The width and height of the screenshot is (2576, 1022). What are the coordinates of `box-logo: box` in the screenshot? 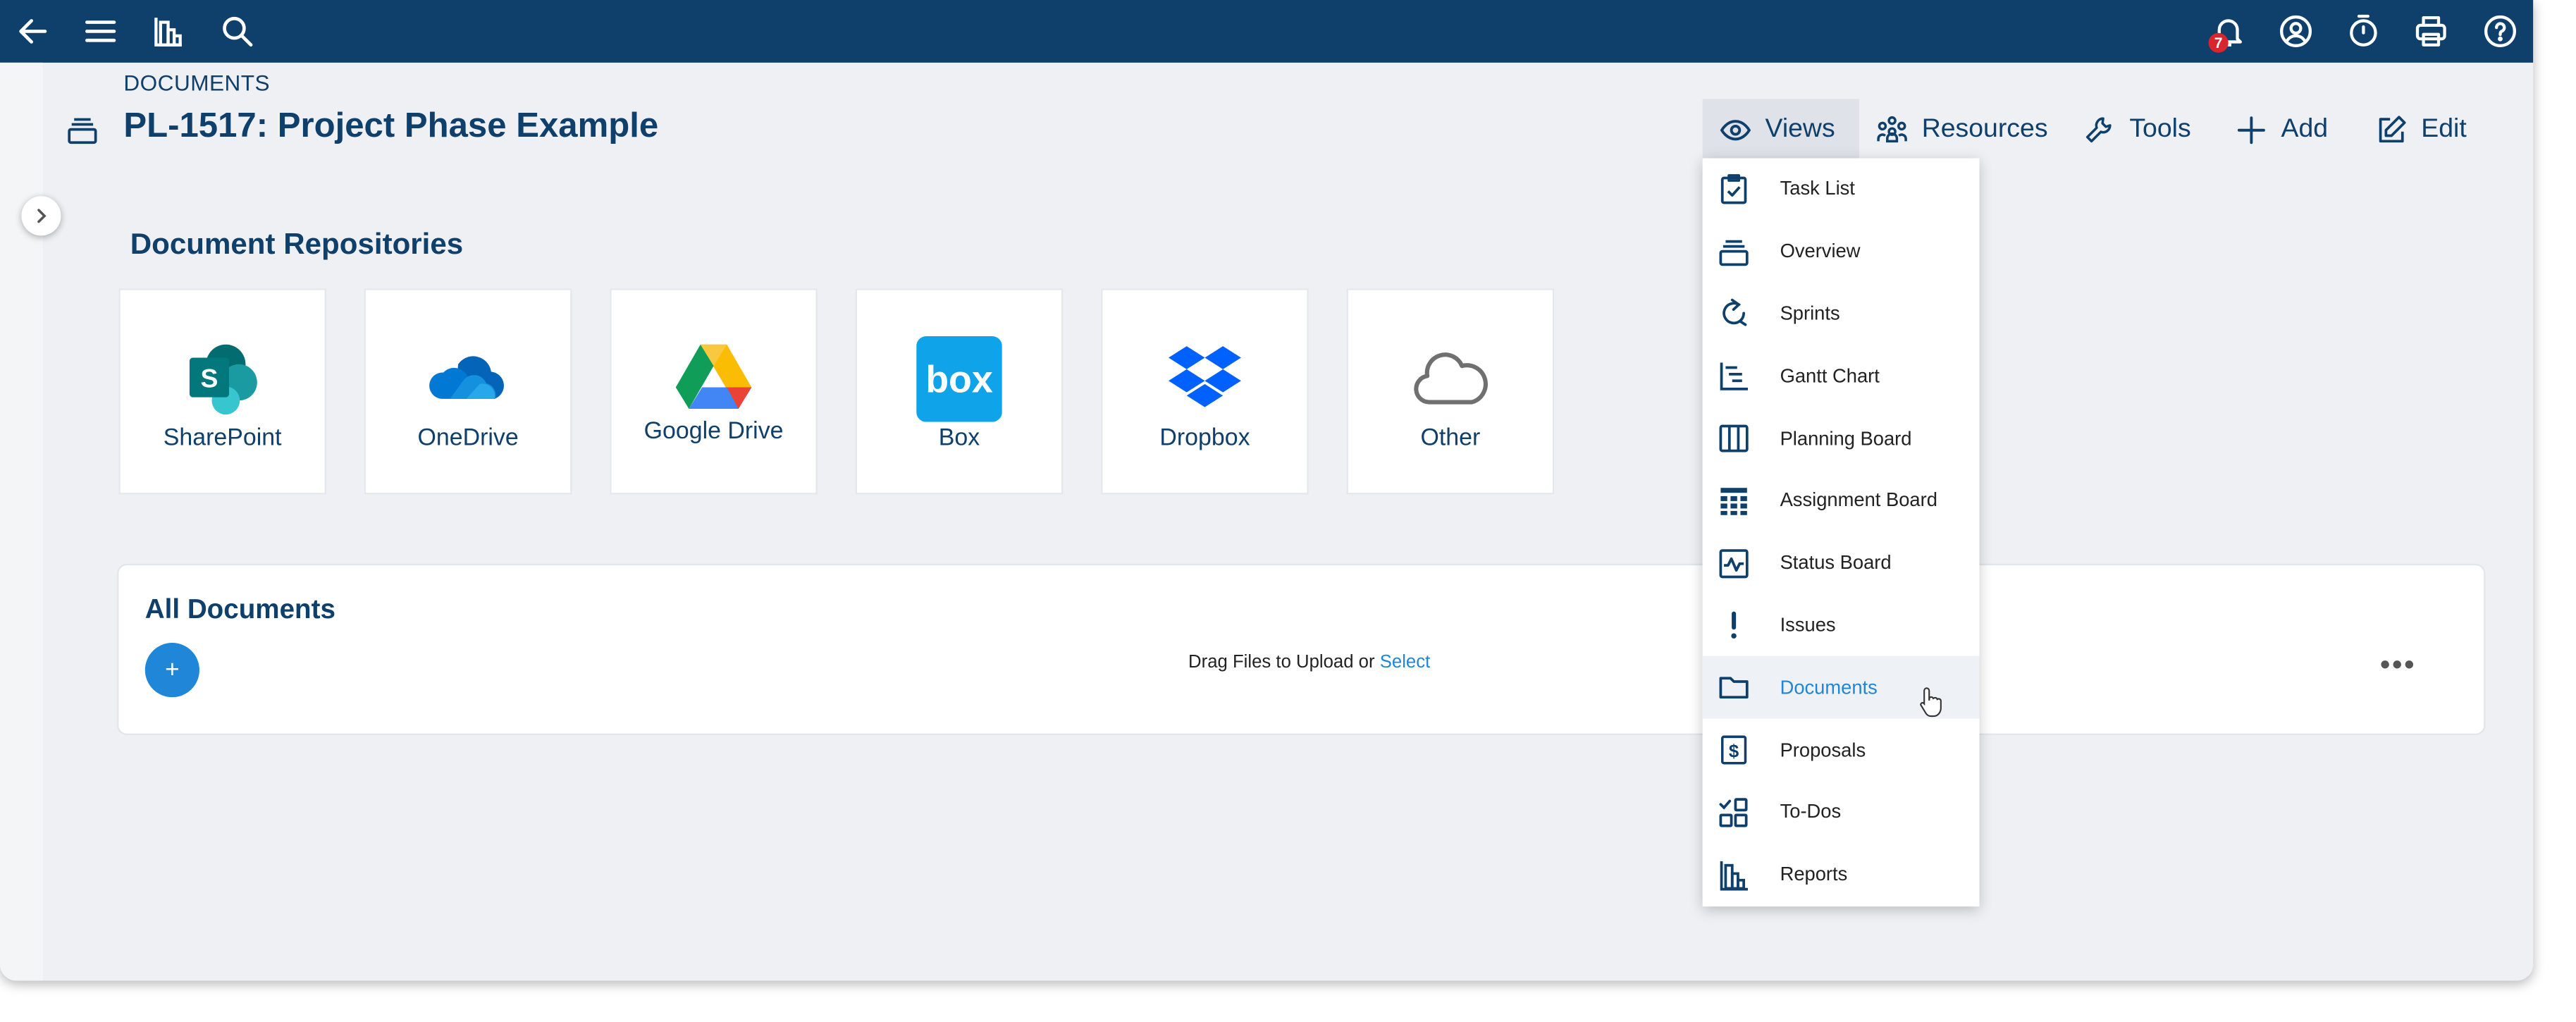 It's located at (959, 379).